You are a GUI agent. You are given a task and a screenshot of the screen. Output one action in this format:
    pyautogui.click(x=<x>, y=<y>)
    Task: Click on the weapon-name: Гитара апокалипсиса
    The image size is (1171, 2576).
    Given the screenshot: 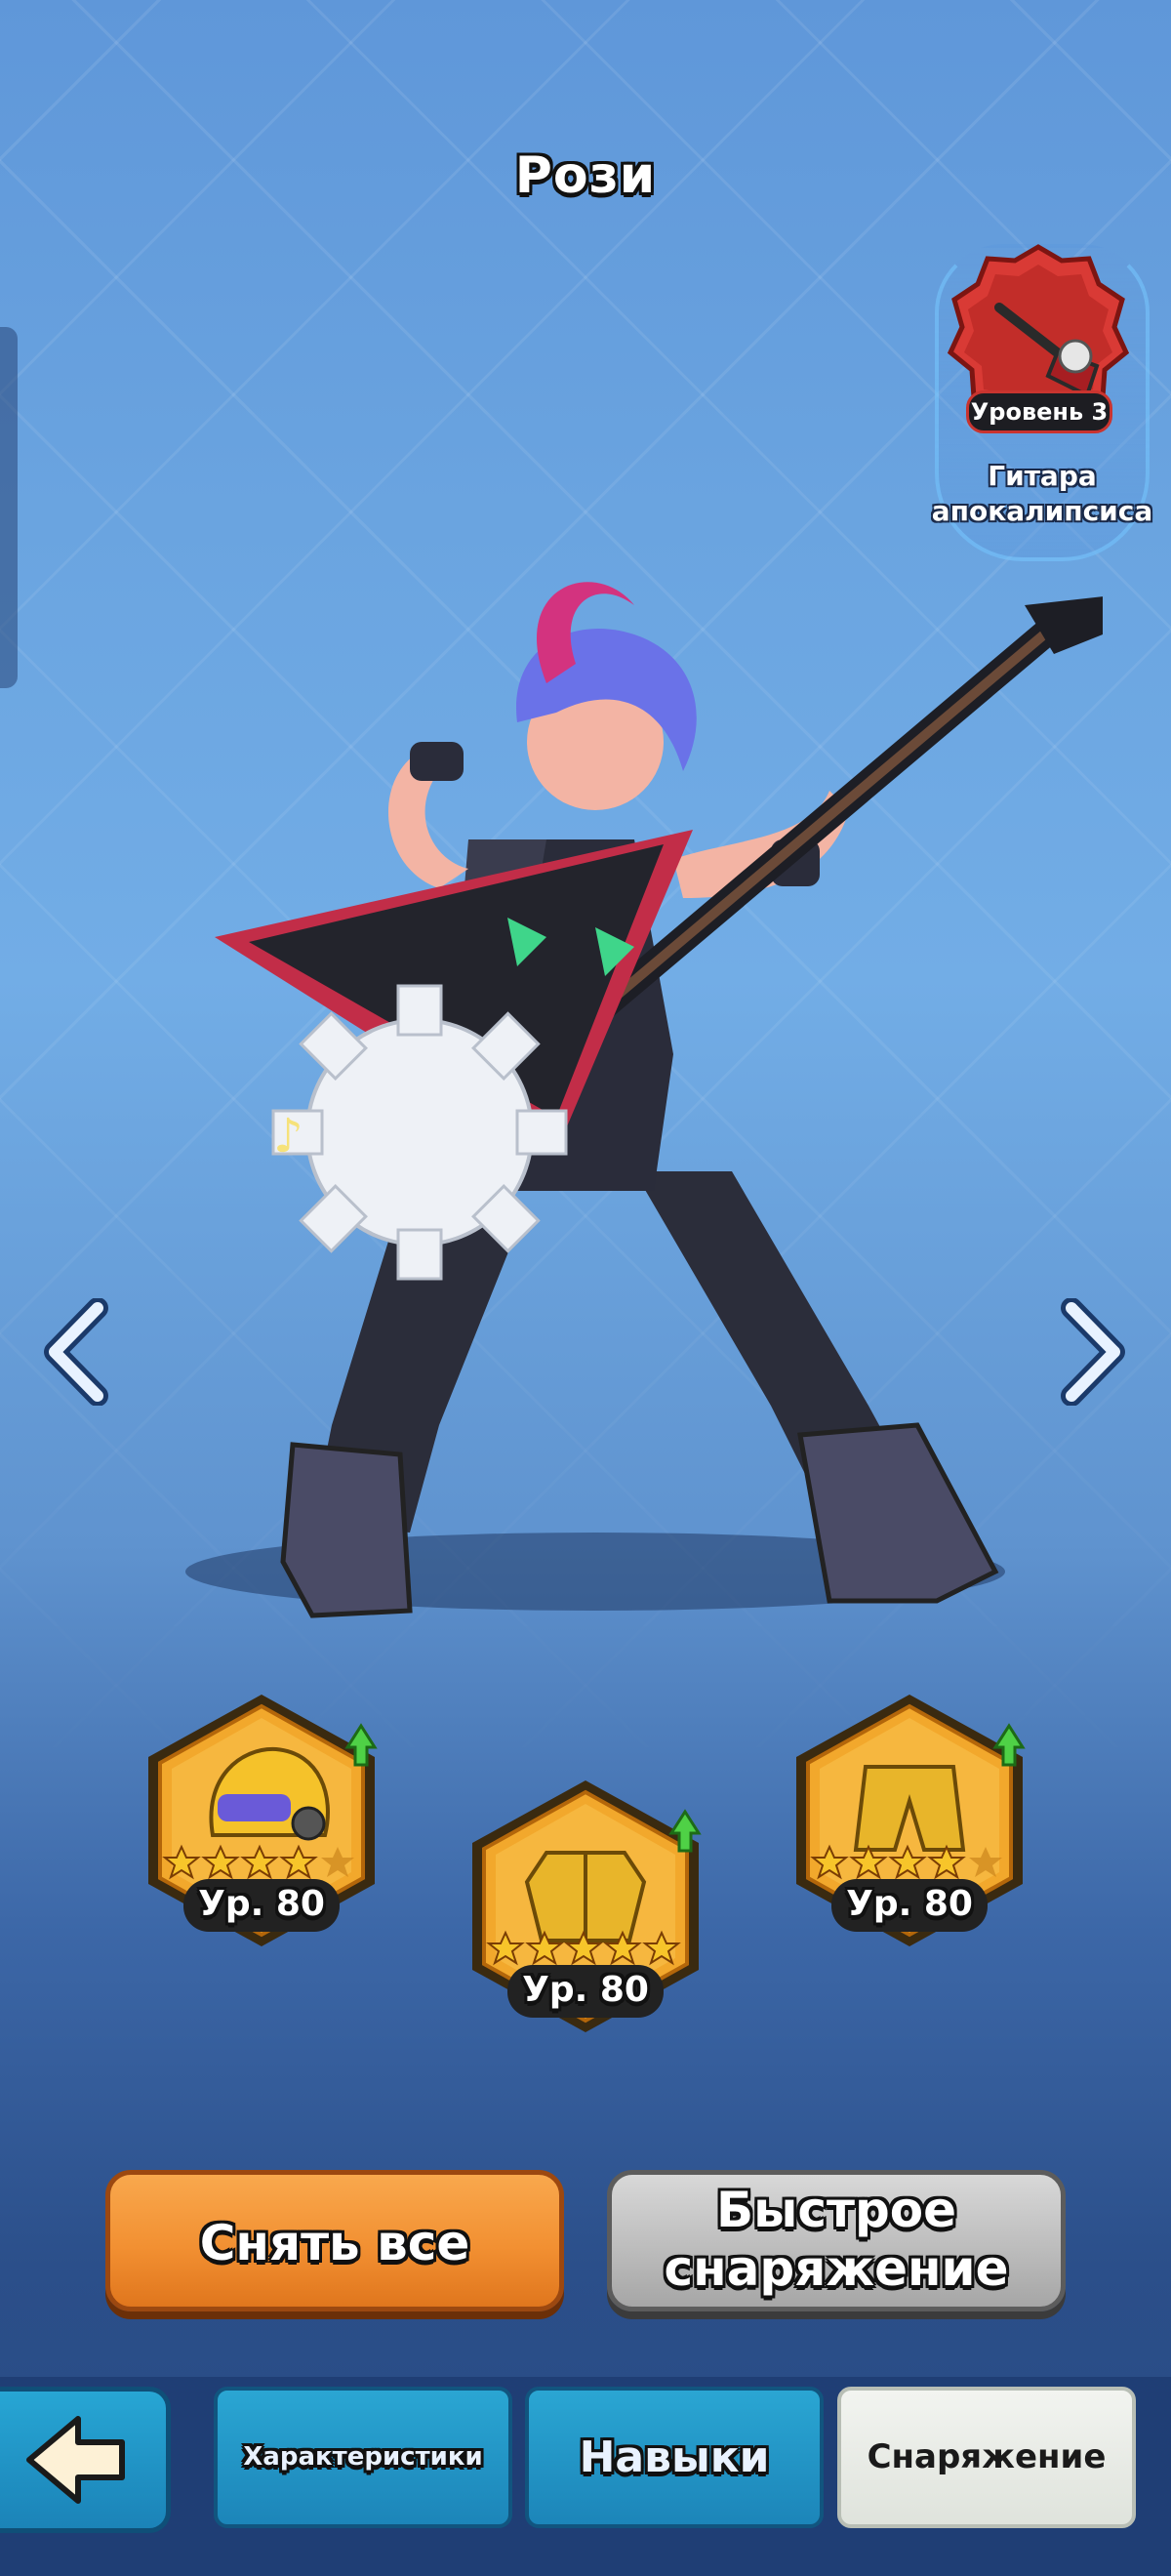 What is the action you would take?
    pyautogui.click(x=1042, y=493)
    